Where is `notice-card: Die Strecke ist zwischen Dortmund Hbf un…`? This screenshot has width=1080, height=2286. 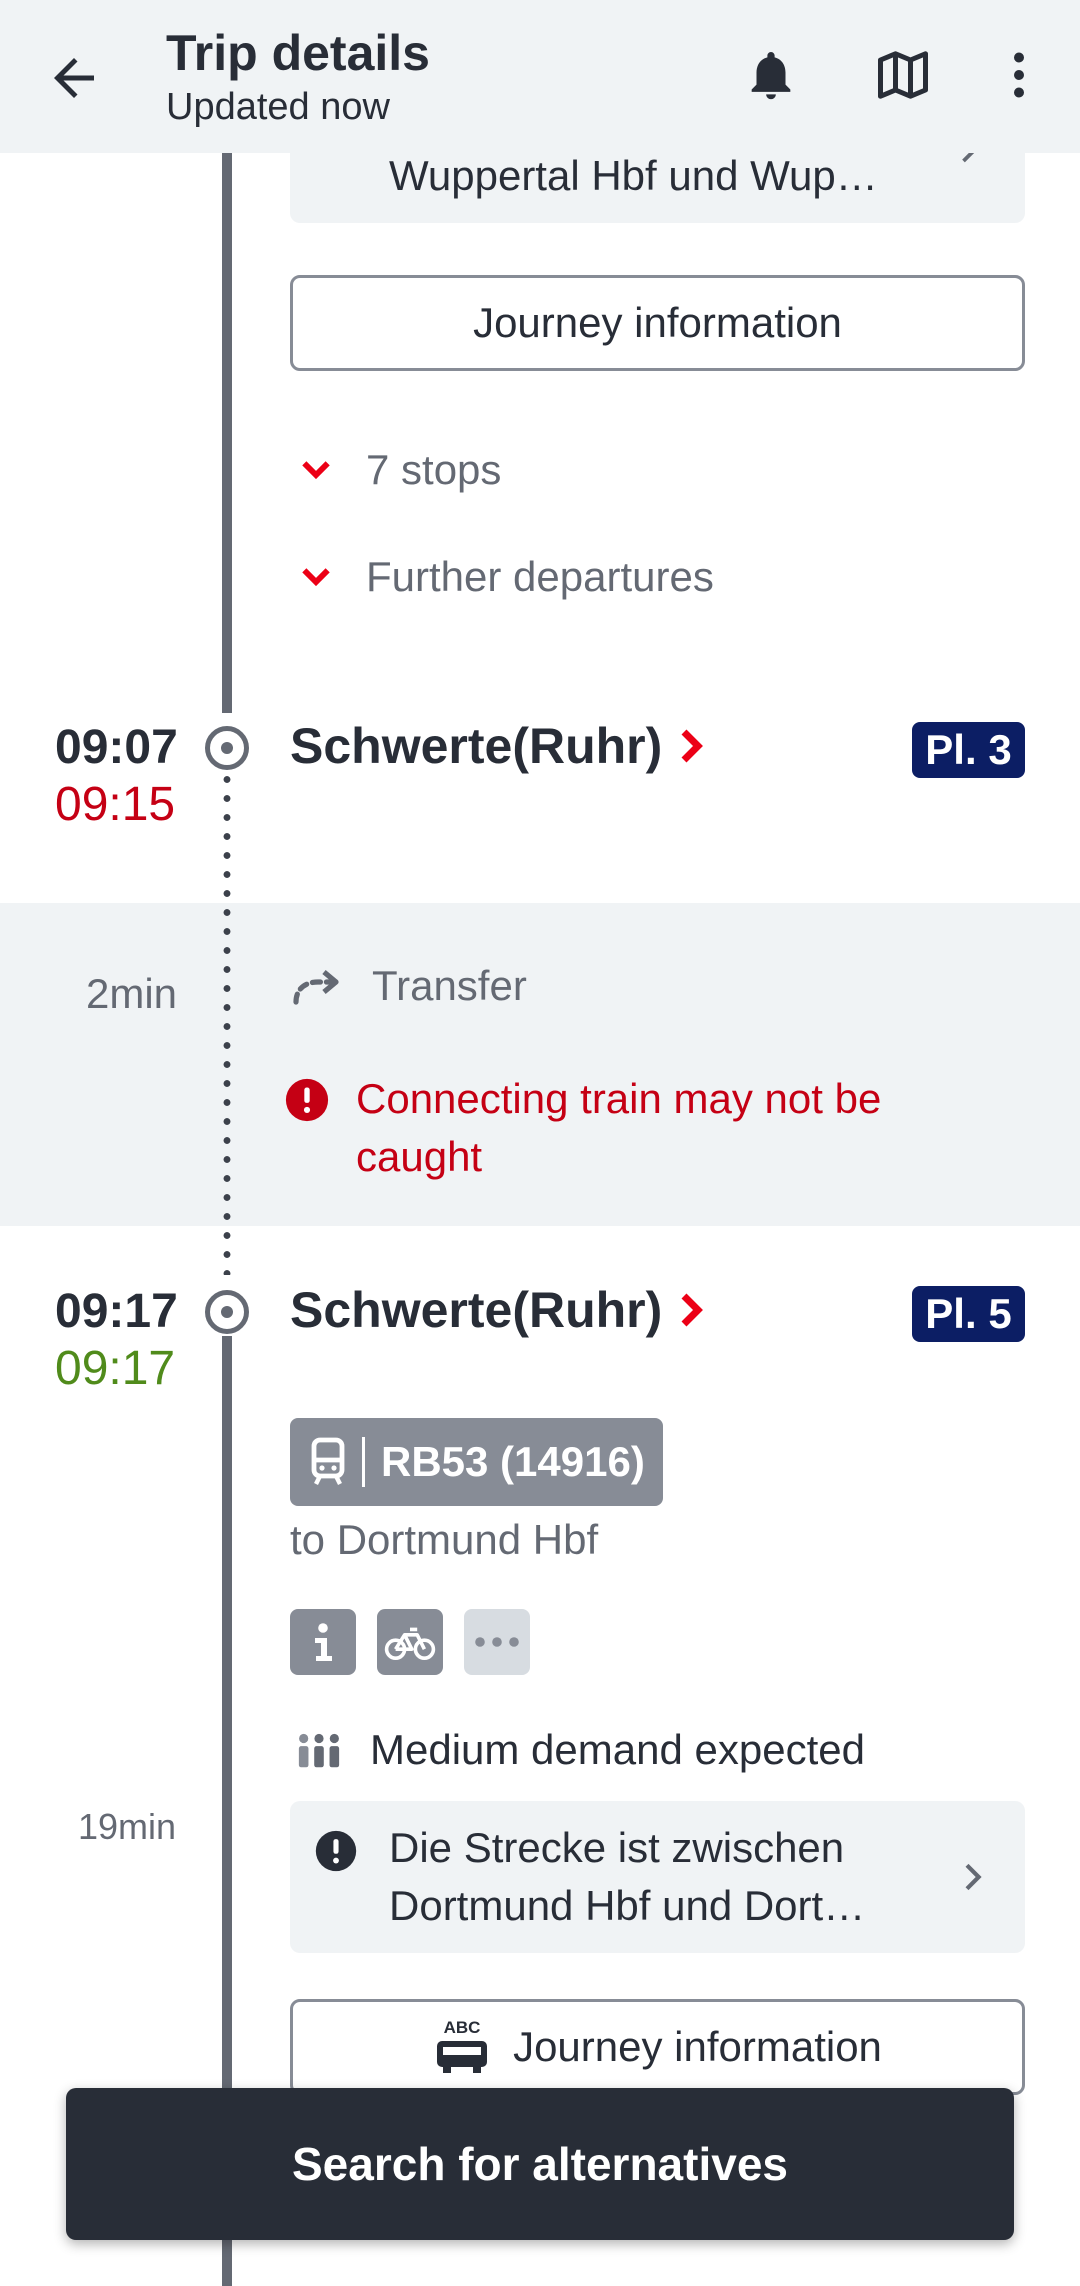
notice-card: Die Strecke ist zwischen Dortmund Hbf un… is located at coordinates (657, 1877).